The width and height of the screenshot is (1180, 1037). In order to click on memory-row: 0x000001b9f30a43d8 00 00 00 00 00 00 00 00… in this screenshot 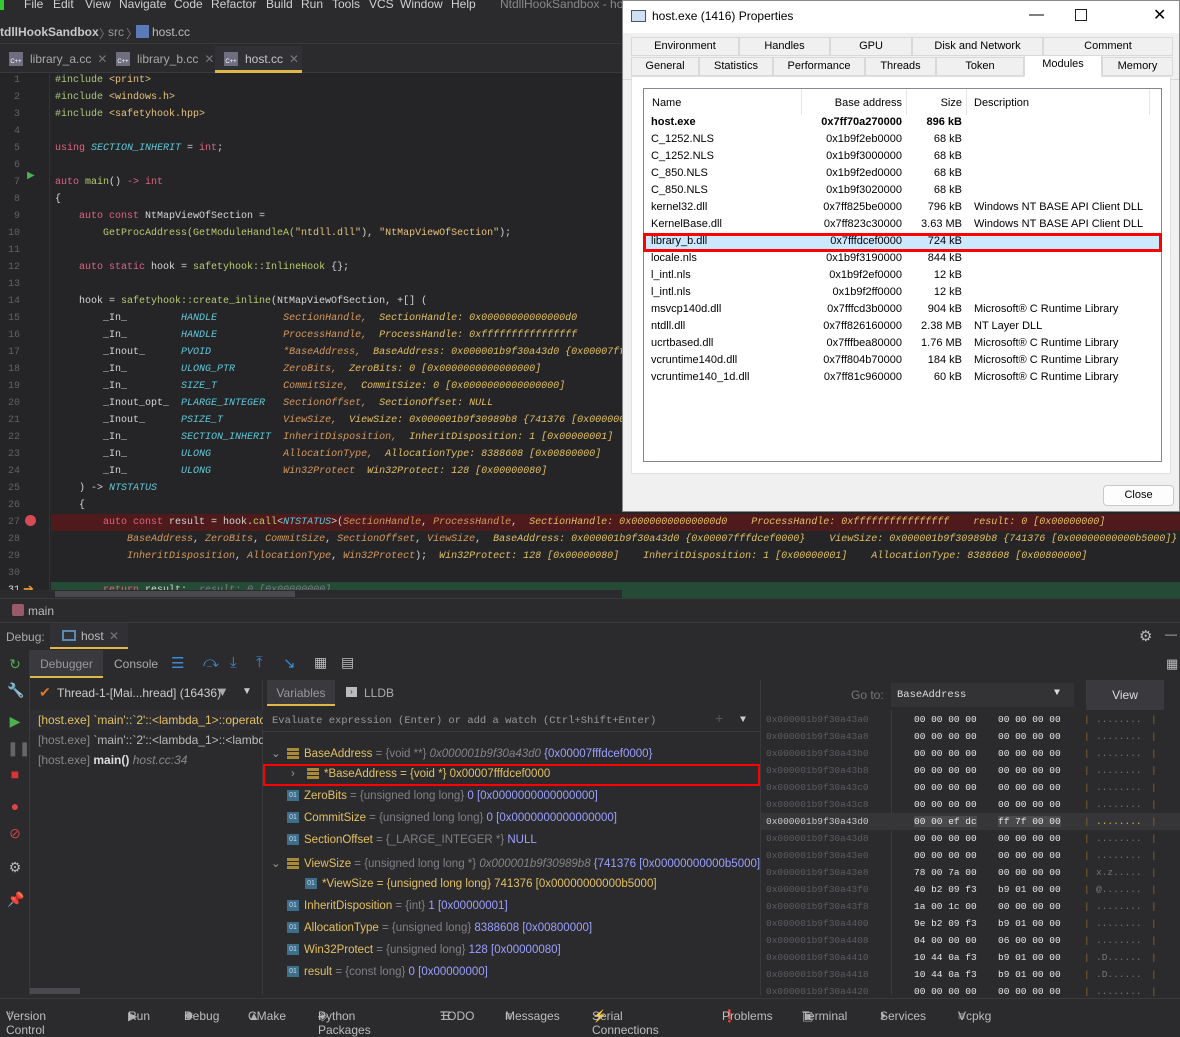, I will do `click(970, 838)`.